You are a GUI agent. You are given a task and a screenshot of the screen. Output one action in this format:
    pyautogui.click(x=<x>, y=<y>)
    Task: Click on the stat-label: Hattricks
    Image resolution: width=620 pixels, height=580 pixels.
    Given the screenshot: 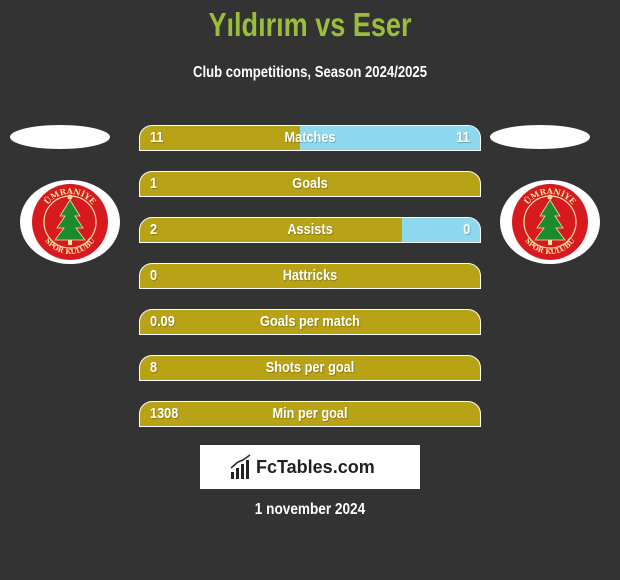 What is the action you would take?
    pyautogui.click(x=310, y=275)
    